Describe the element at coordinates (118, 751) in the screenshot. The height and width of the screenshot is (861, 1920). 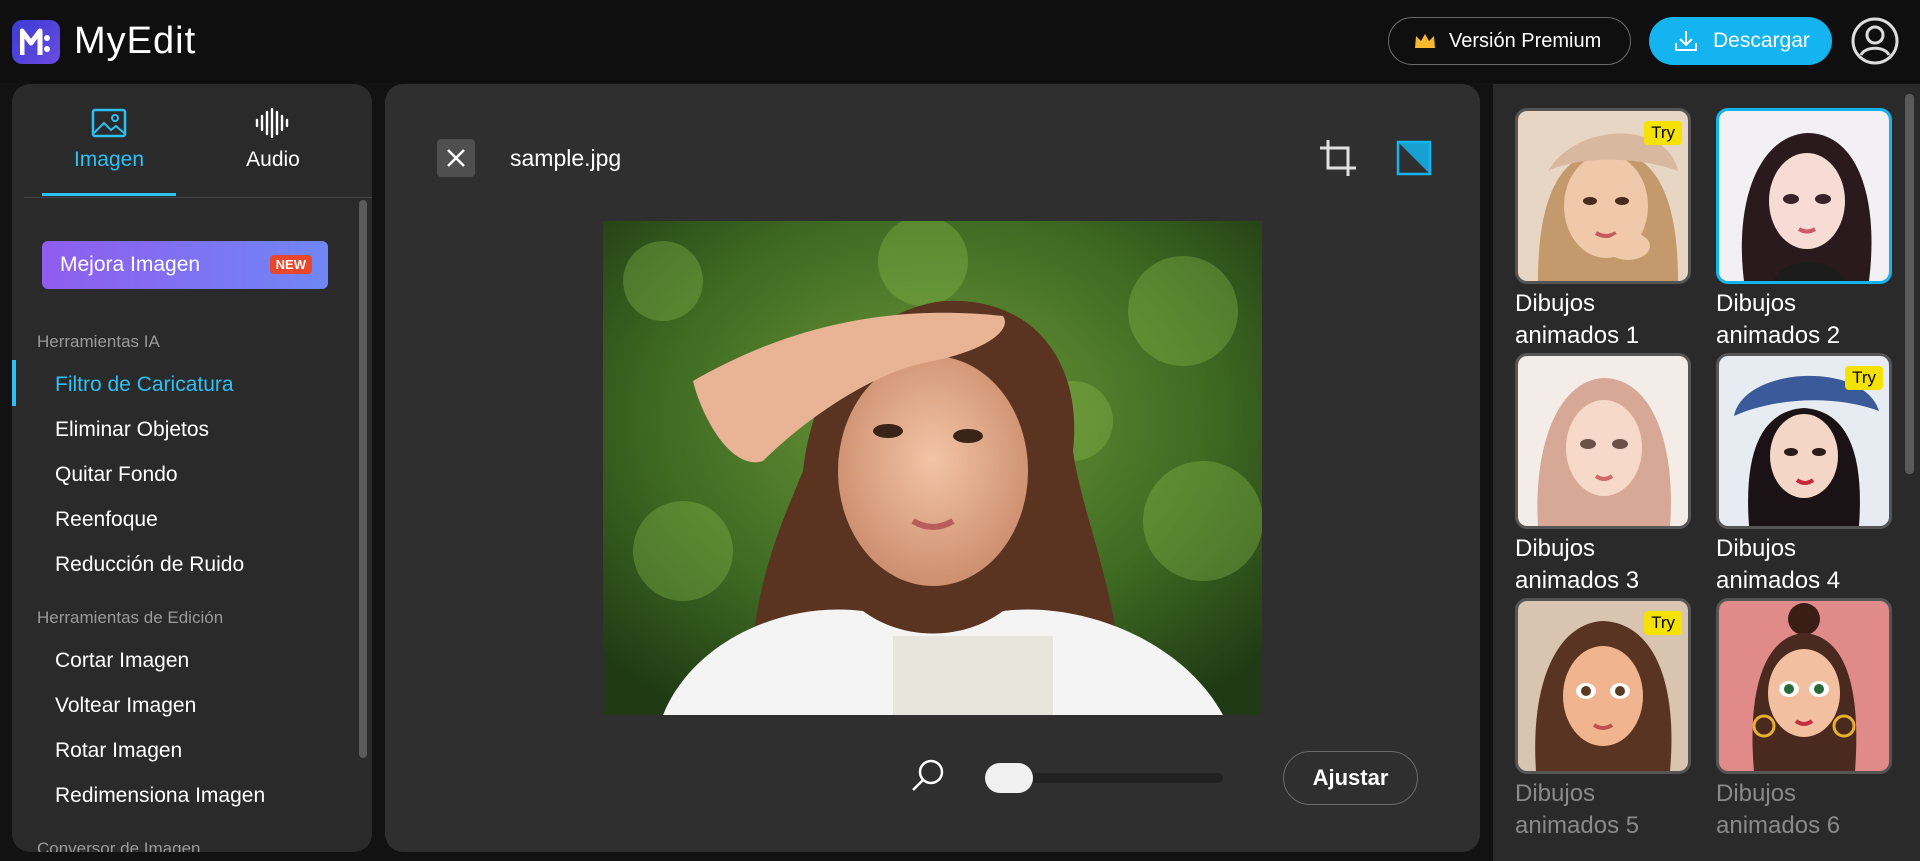
I see `menu-item-rotar-imagen: Rotar Imagen` at that location.